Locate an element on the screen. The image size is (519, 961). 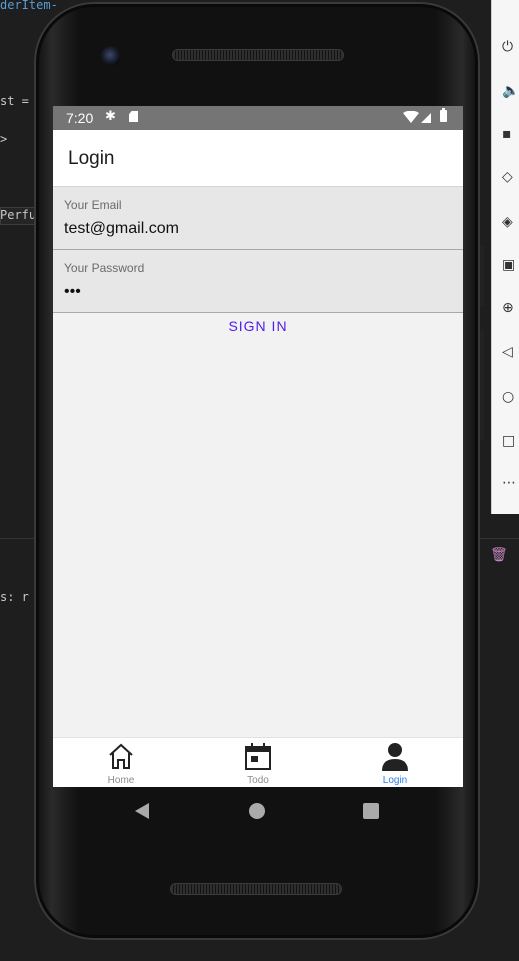
system-nav-bar is located at coordinates (258, 810).